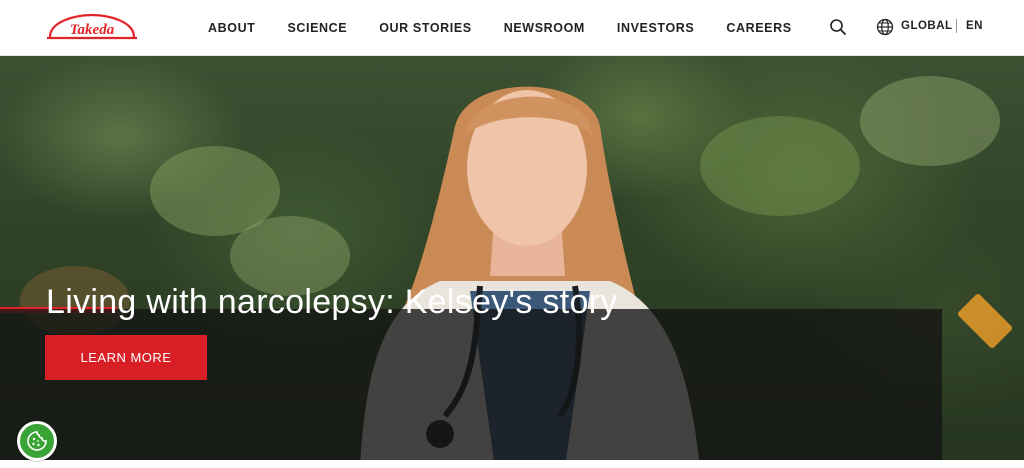  Describe the element at coordinates (231, 28) in the screenshot. I see `nav-item-about: ABOUT` at that location.